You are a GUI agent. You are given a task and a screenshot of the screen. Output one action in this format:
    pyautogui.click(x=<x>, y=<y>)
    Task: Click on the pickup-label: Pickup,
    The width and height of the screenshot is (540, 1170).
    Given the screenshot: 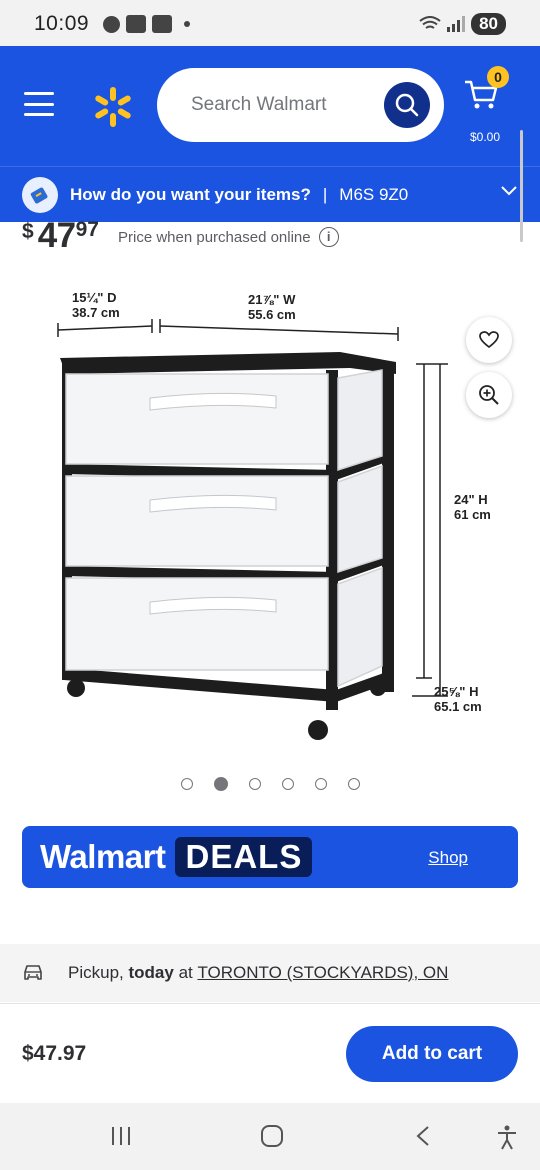 What is the action you would take?
    pyautogui.click(x=96, y=972)
    